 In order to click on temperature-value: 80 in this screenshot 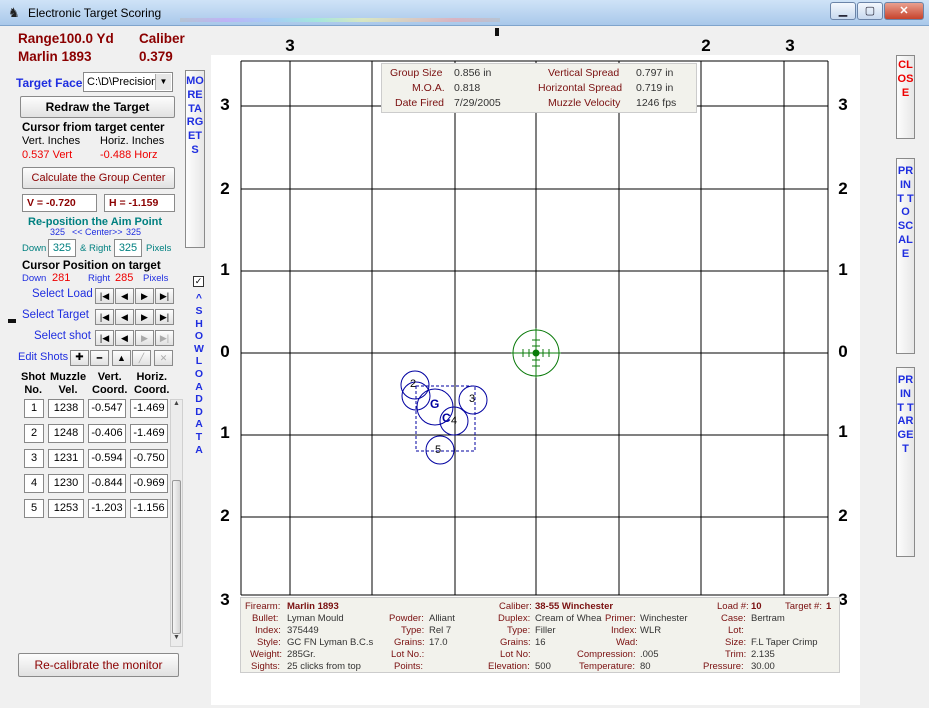, I will do `click(645, 666)`.